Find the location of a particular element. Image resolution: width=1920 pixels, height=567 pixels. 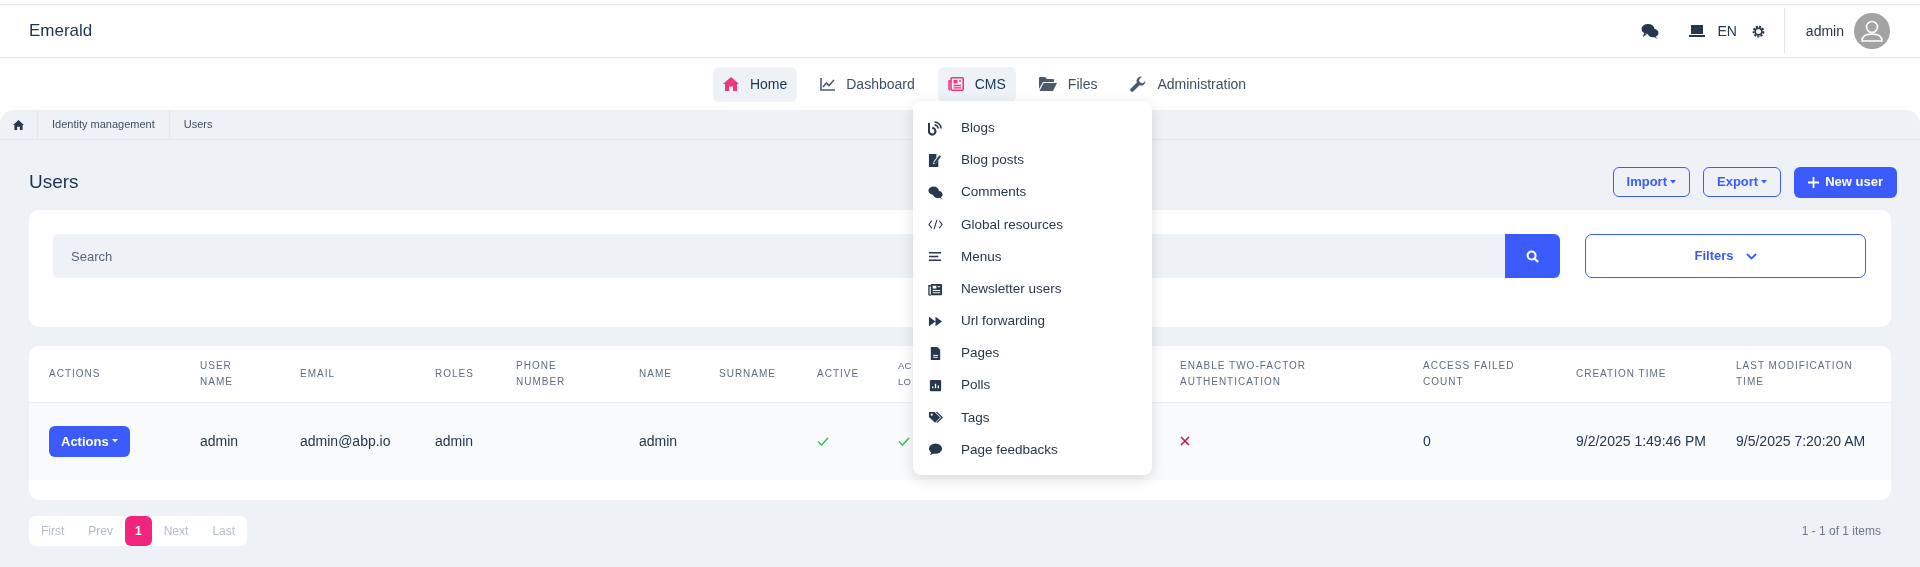

user-name: admin is located at coordinates (1824, 31).